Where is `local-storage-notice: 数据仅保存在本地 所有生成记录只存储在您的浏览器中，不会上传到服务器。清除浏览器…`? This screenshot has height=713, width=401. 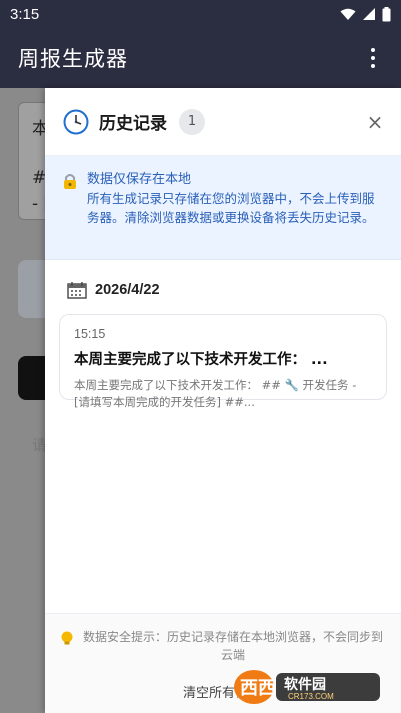
local-storage-notice: 数据仅保存在本地 所有生成记录只存储在您的浏览器中，不会上传到服务器。清除浏览器… is located at coordinates (223, 208).